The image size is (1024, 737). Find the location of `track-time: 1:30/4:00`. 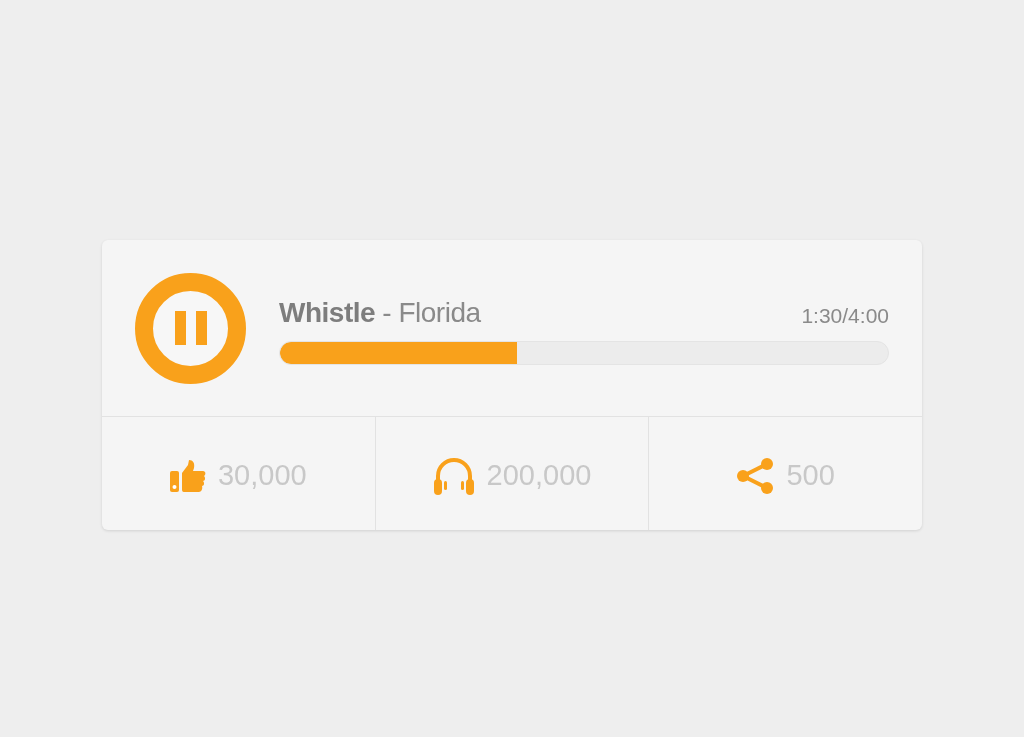

track-time: 1:30/4:00 is located at coordinates (845, 315).